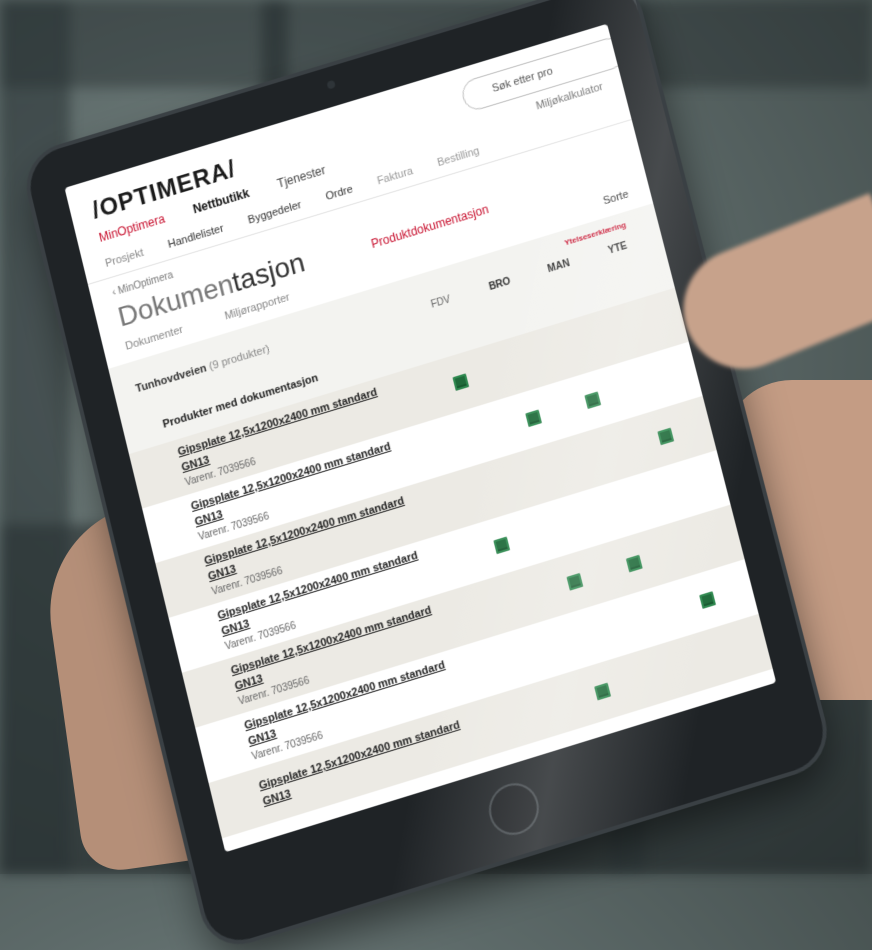  I want to click on subnav-ordre: Ordre, so click(340, 193).